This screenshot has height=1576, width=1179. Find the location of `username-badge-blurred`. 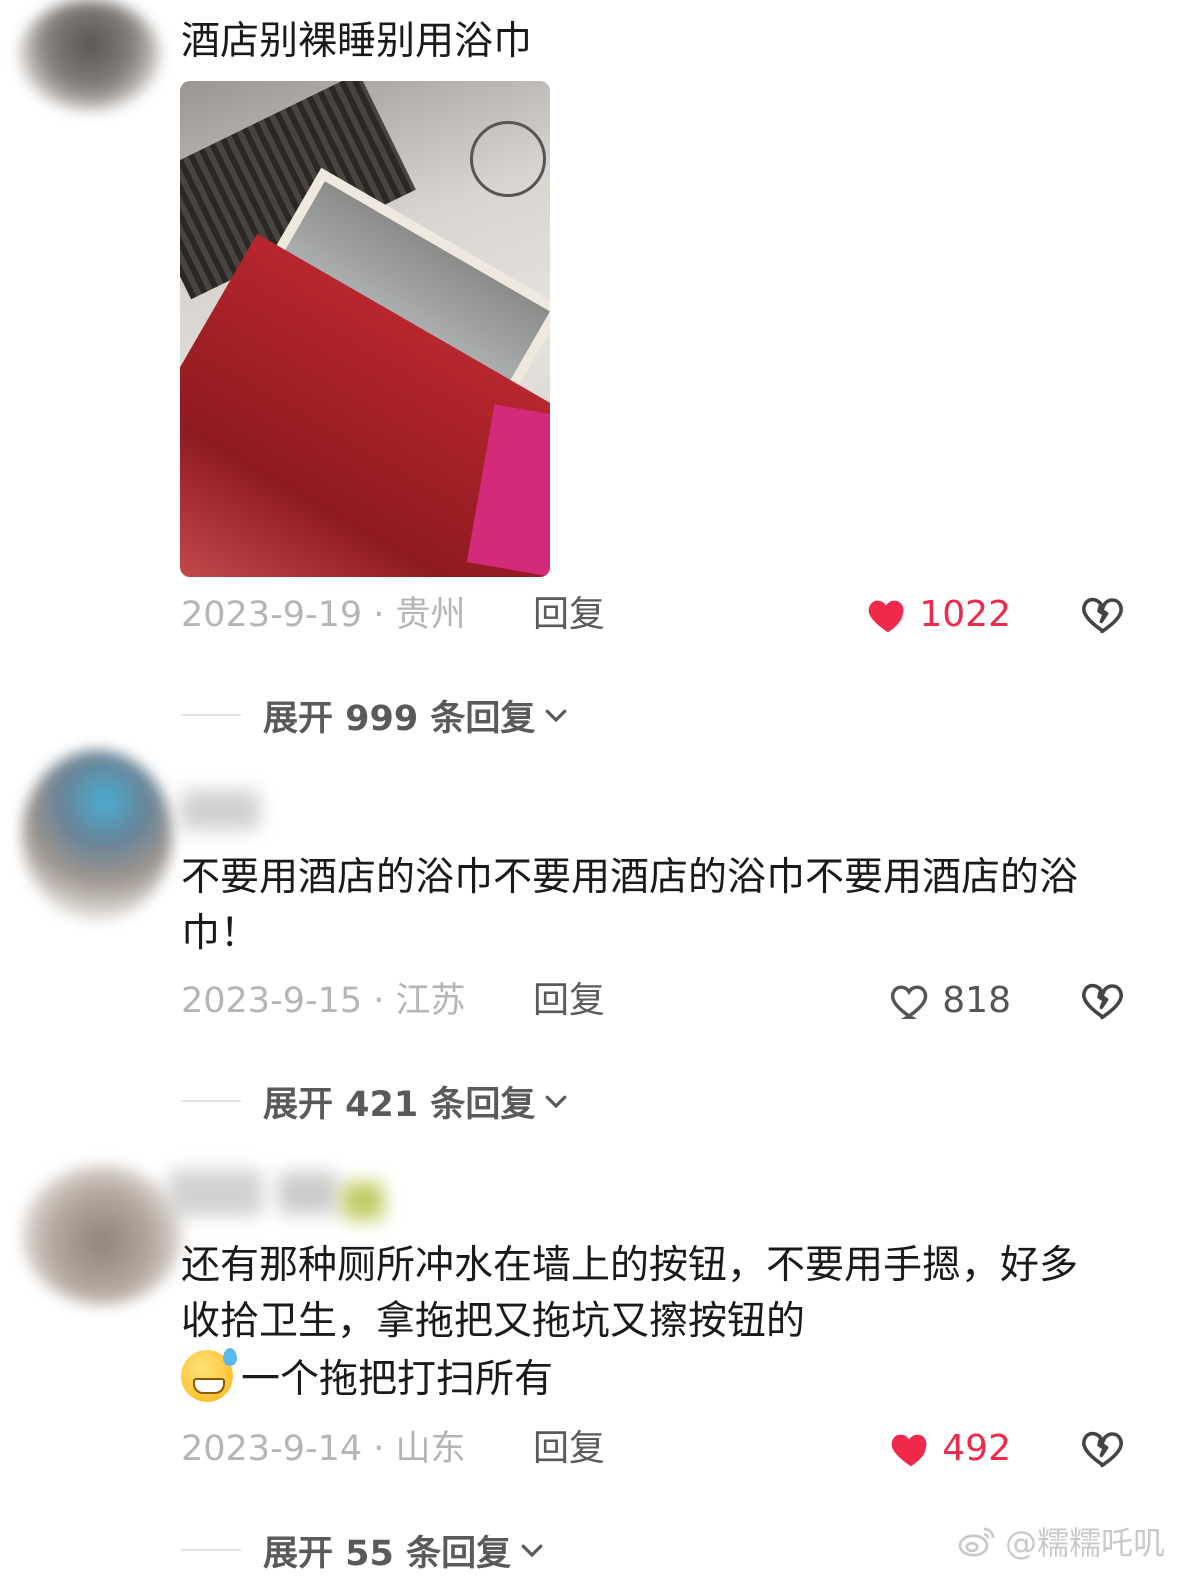

username-badge-blurred is located at coordinates (363, 1201).